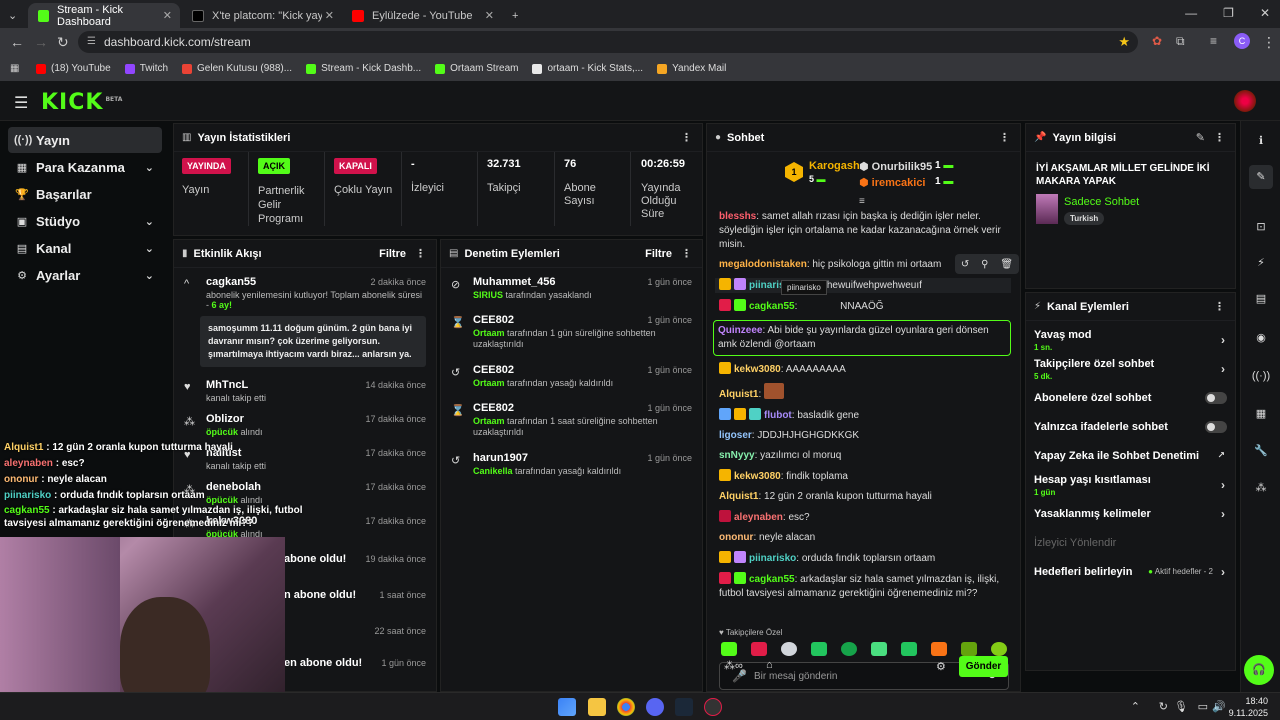  I want to click on tab-search-icon: ⌄, so click(14, 15).